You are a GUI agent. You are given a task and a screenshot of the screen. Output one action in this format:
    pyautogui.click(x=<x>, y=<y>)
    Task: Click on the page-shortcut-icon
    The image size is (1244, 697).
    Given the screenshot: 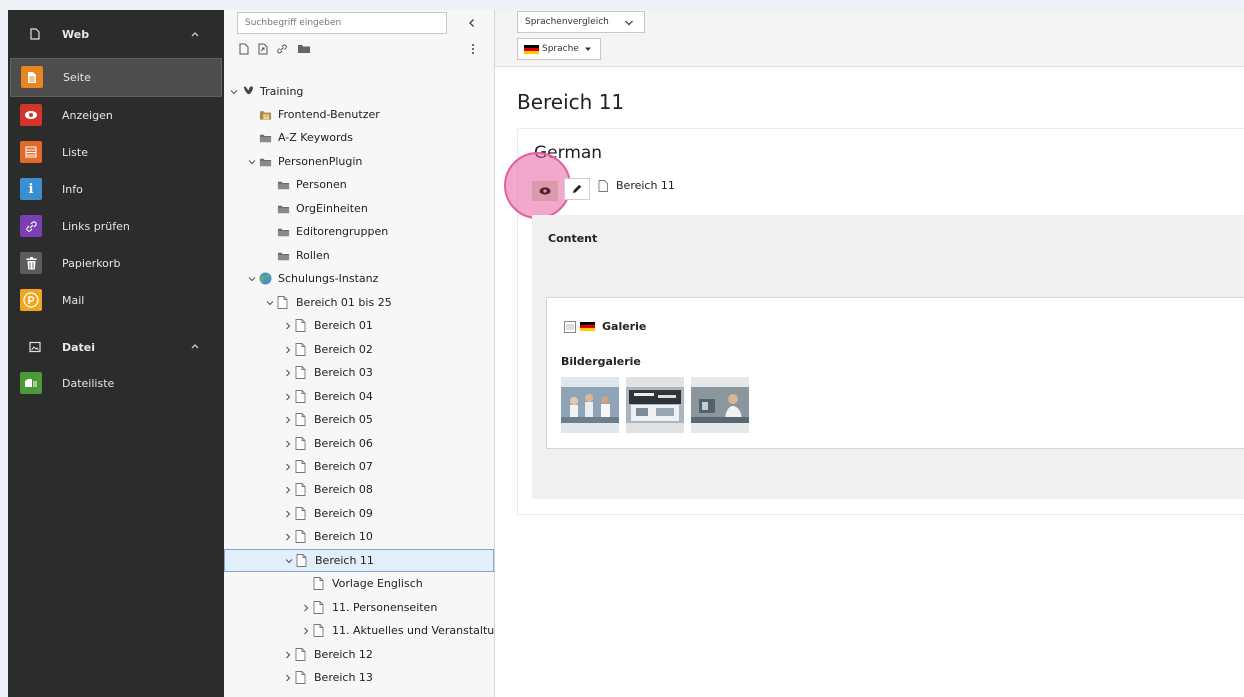 What is the action you would take?
    pyautogui.click(x=263, y=49)
    